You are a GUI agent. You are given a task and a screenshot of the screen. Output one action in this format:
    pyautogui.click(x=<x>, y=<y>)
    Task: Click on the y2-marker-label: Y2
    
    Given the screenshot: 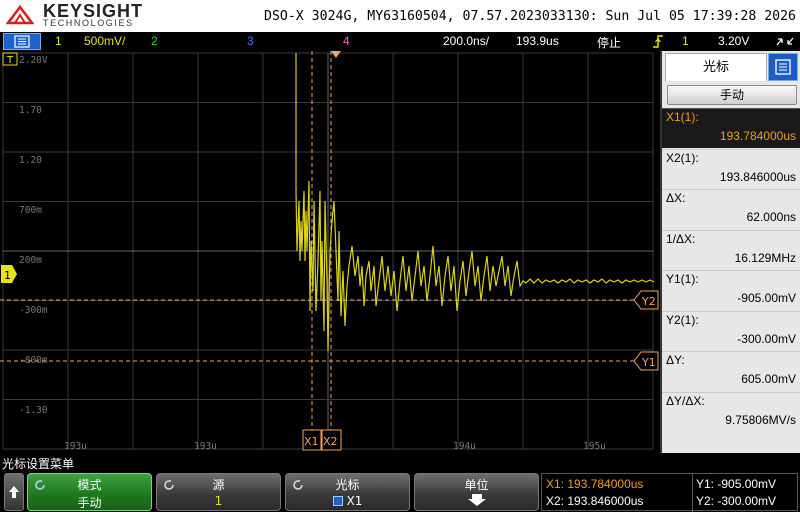 What is the action you would take?
    pyautogui.click(x=648, y=301)
    